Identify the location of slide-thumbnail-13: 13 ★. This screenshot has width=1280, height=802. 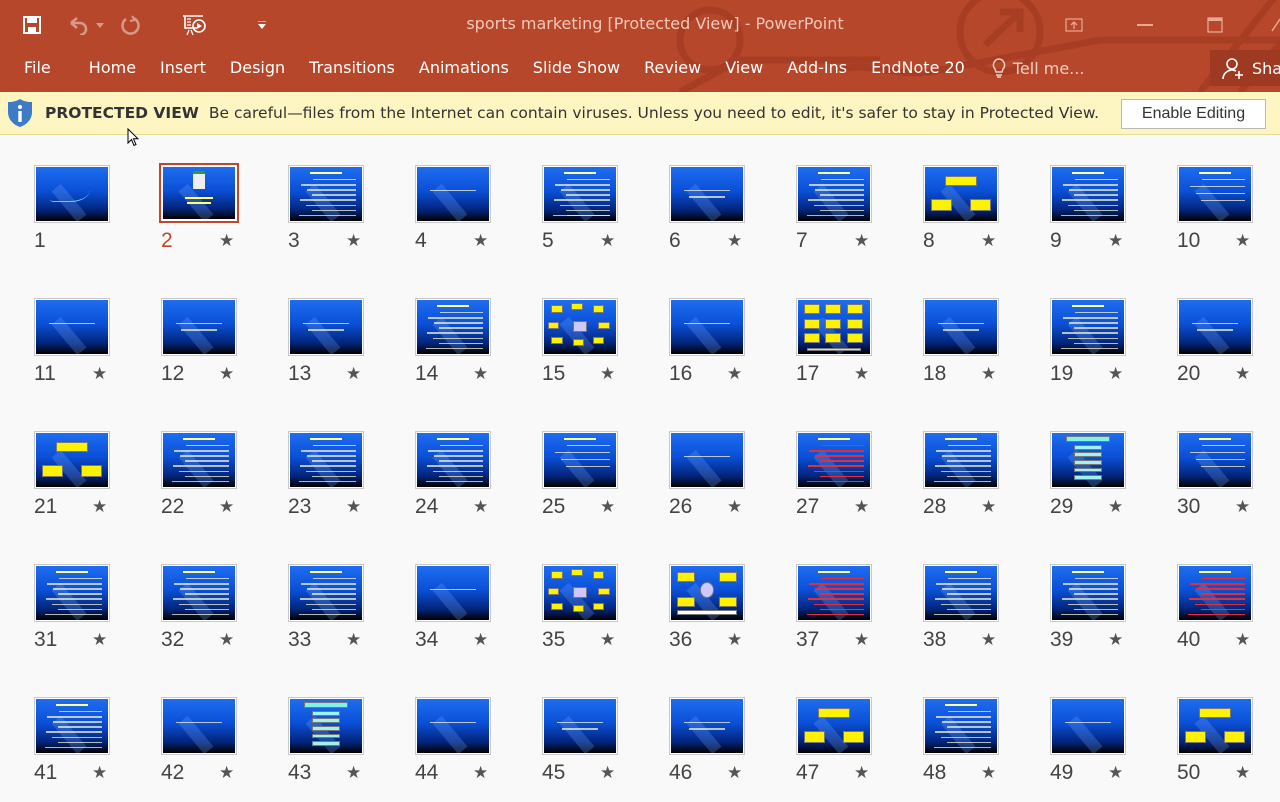
(338, 350).